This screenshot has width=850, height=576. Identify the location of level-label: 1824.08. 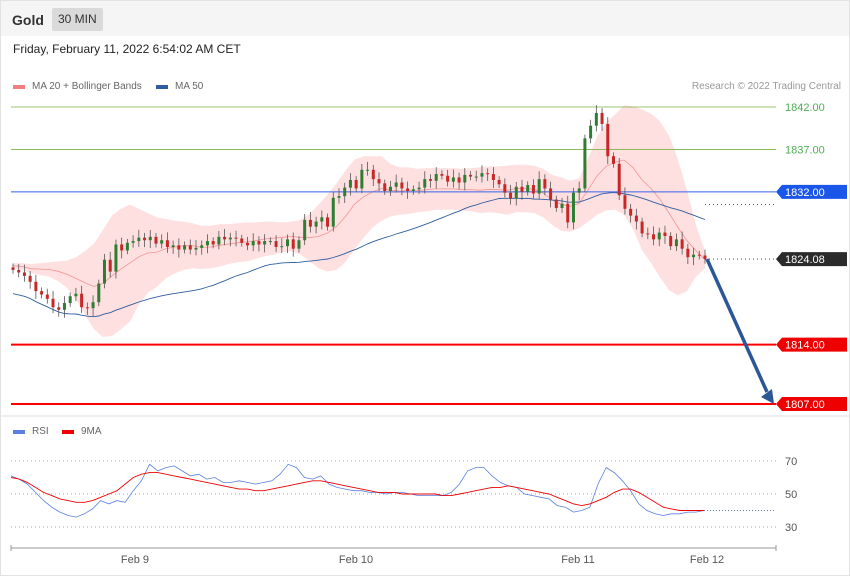
(805, 260).